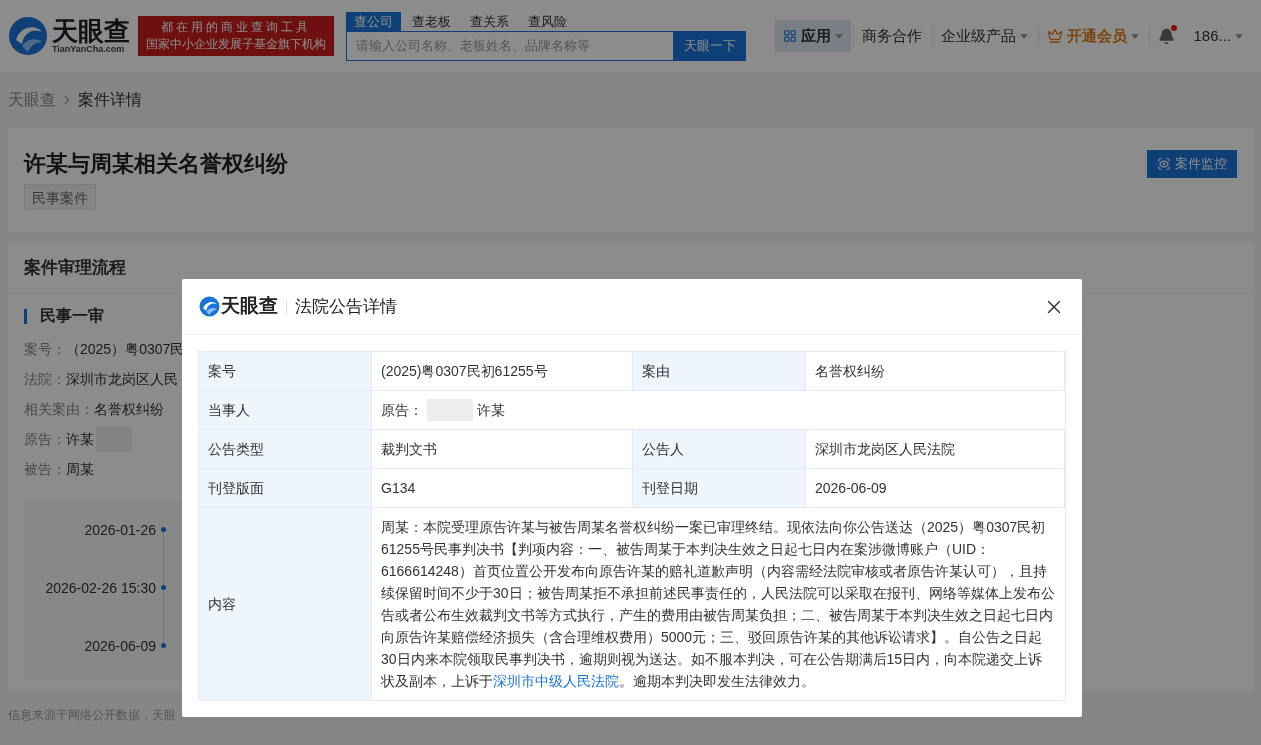 This screenshot has width=1261, height=745. I want to click on field-value: 深圳市龙岗区人民, so click(122, 379).